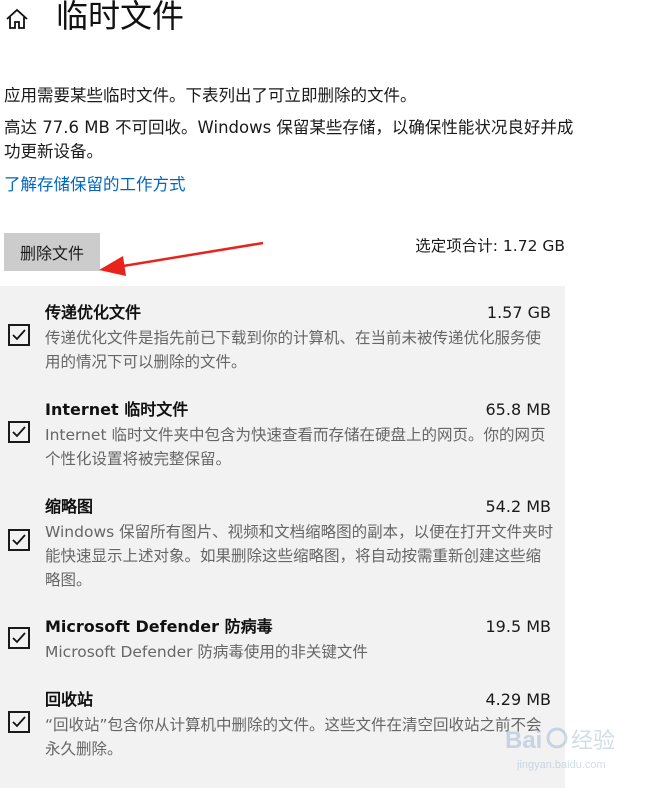 The image size is (667, 788). I want to click on item-size: 54.2 MB, so click(518, 506).